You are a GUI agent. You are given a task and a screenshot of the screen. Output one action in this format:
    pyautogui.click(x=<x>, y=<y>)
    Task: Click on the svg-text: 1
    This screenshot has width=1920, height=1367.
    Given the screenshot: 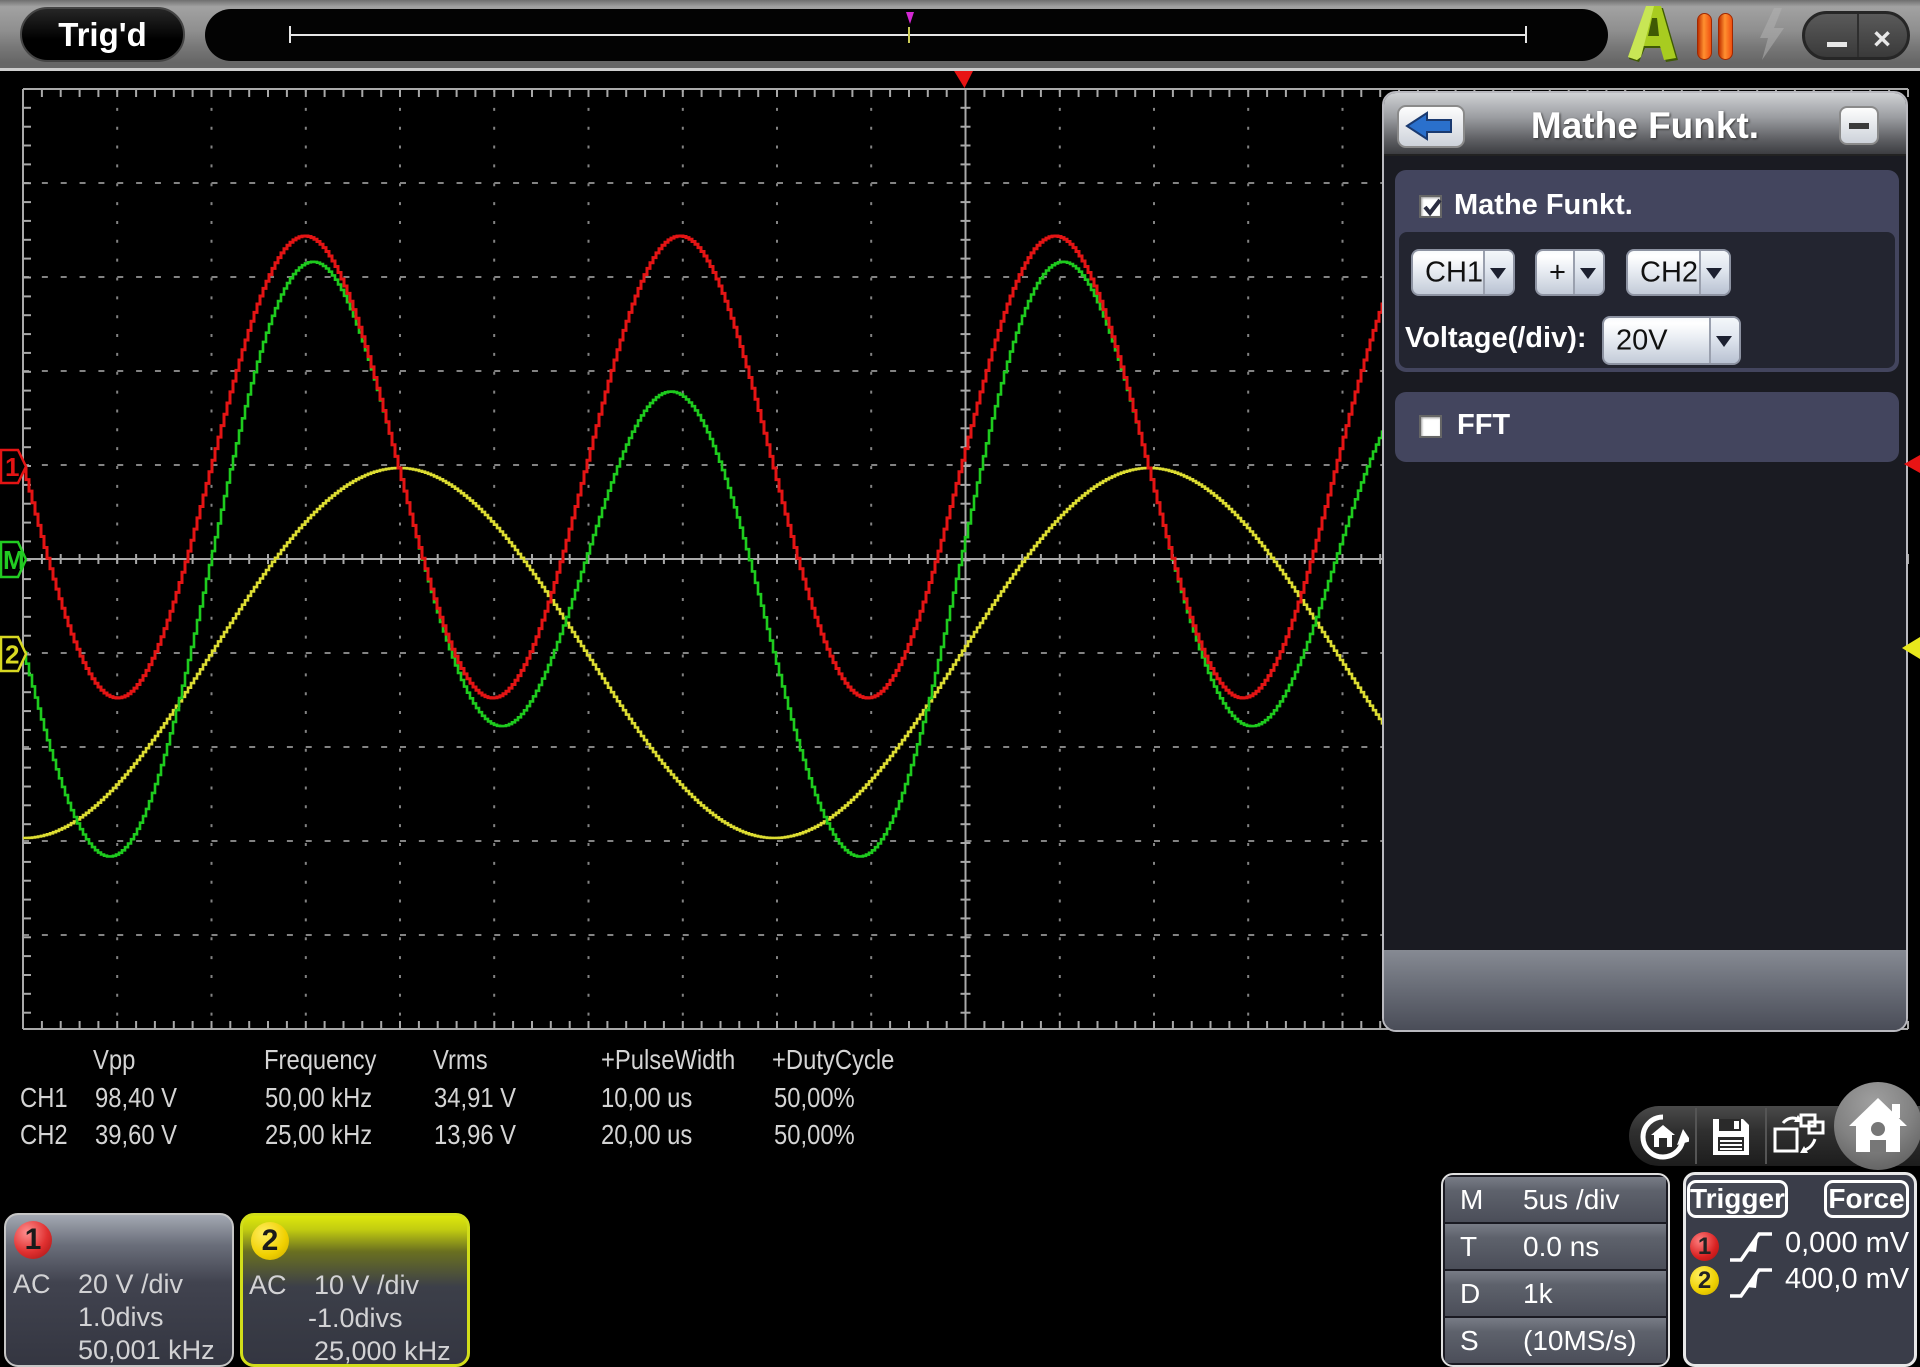 What is the action you would take?
    pyautogui.click(x=12, y=467)
    